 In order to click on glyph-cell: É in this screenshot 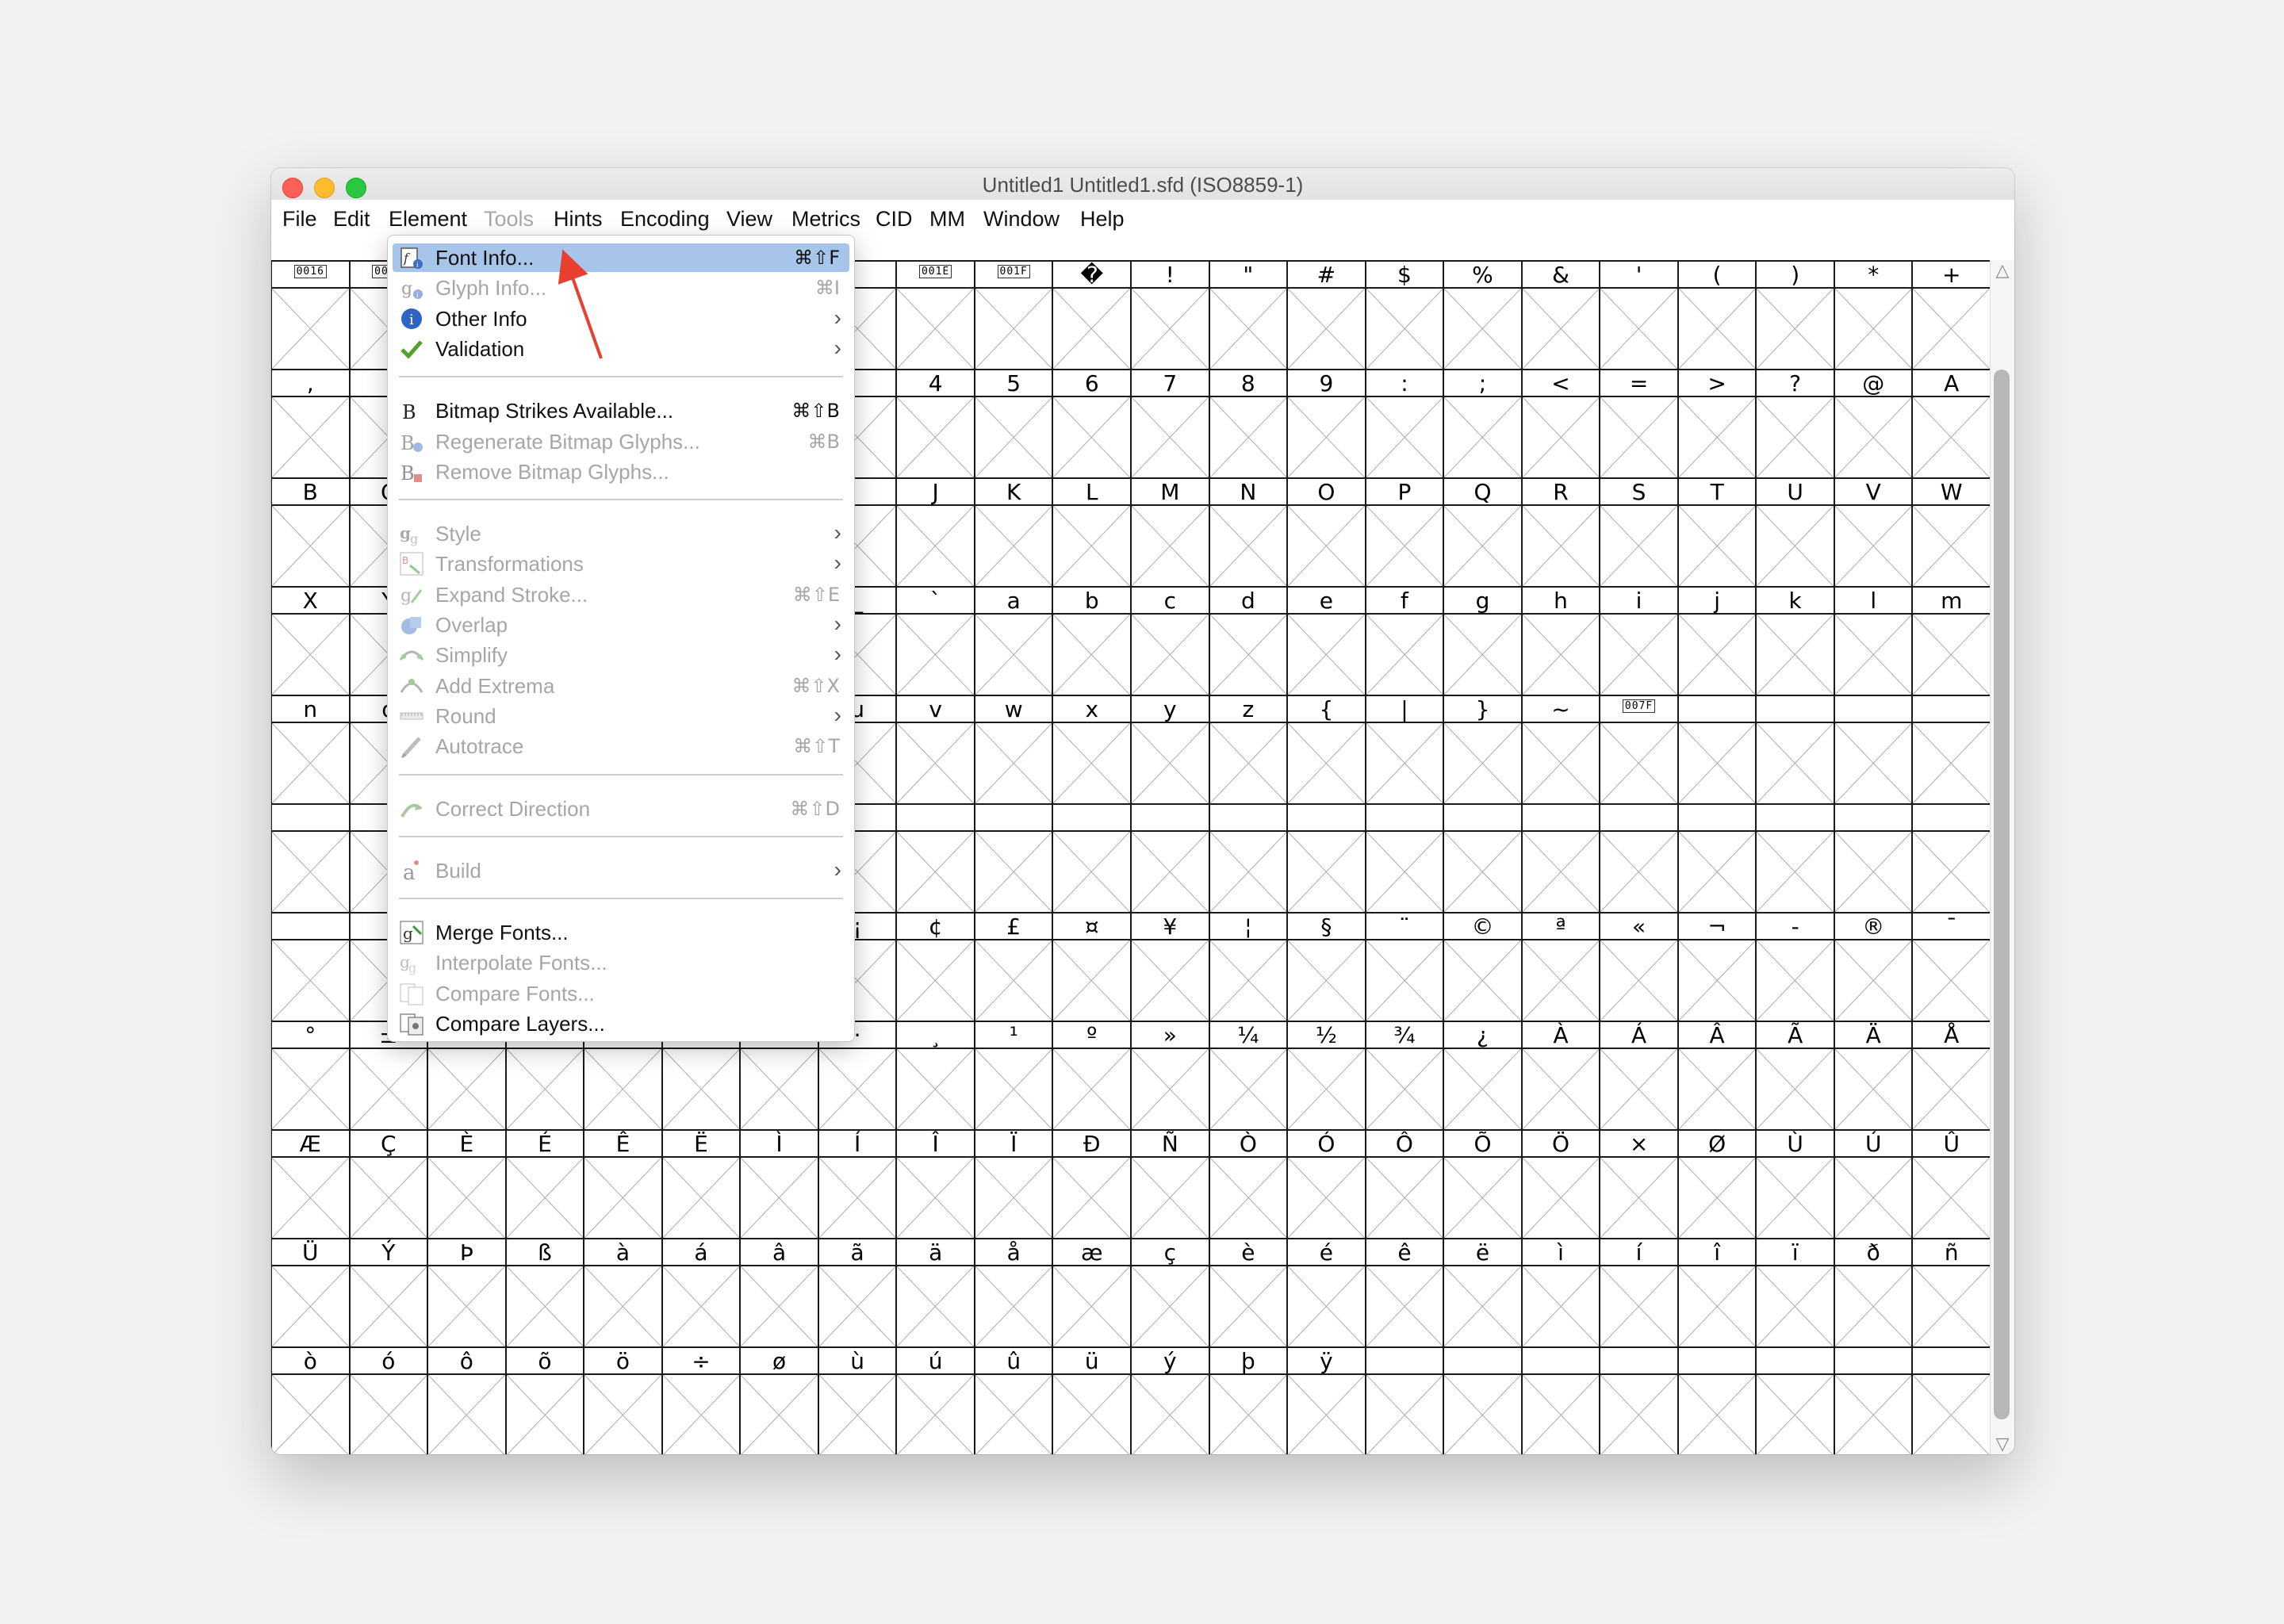, I will do `click(545, 1185)`.